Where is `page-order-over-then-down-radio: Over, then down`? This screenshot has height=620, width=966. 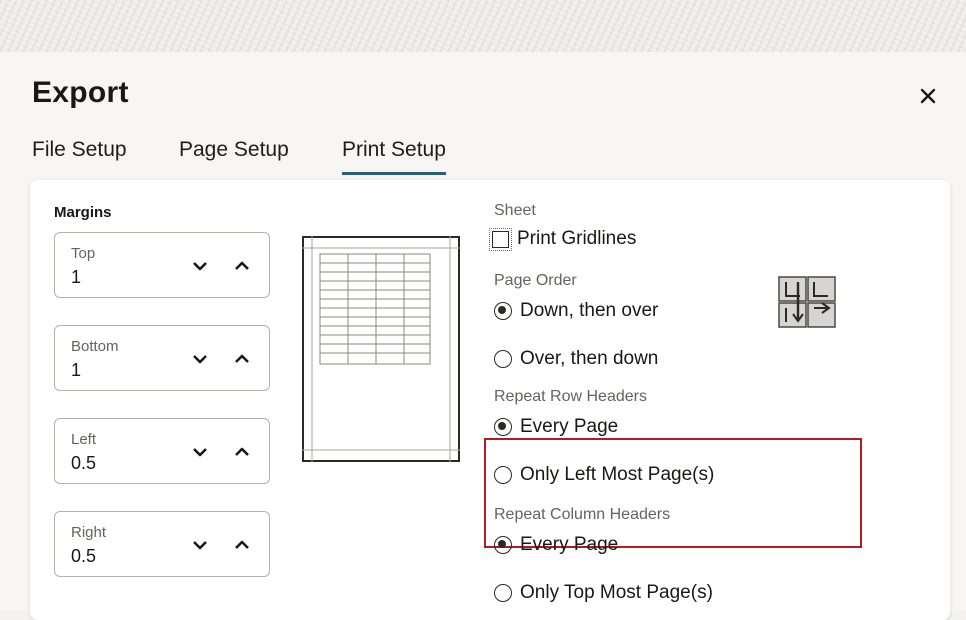
page-order-over-then-down-radio: Over, then down is located at coordinates (576, 359).